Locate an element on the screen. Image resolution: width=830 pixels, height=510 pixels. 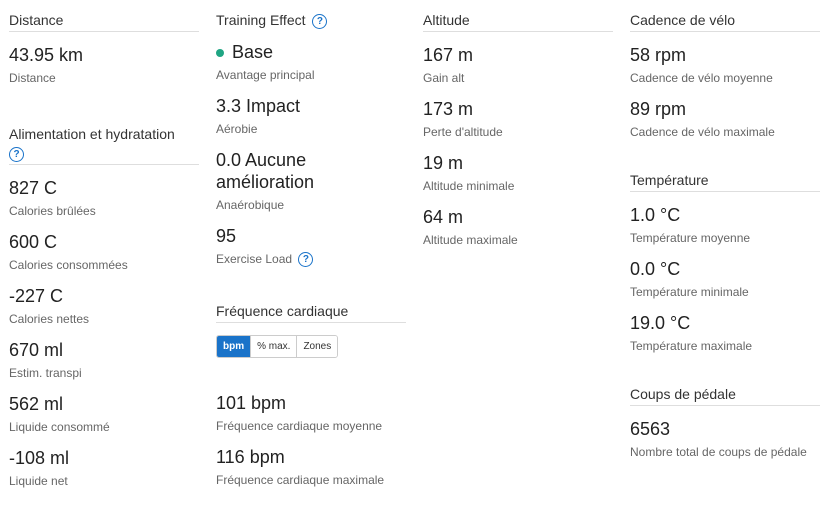
net-calories-stat: -227 C Calories nettes is located at coordinates (104, 306).